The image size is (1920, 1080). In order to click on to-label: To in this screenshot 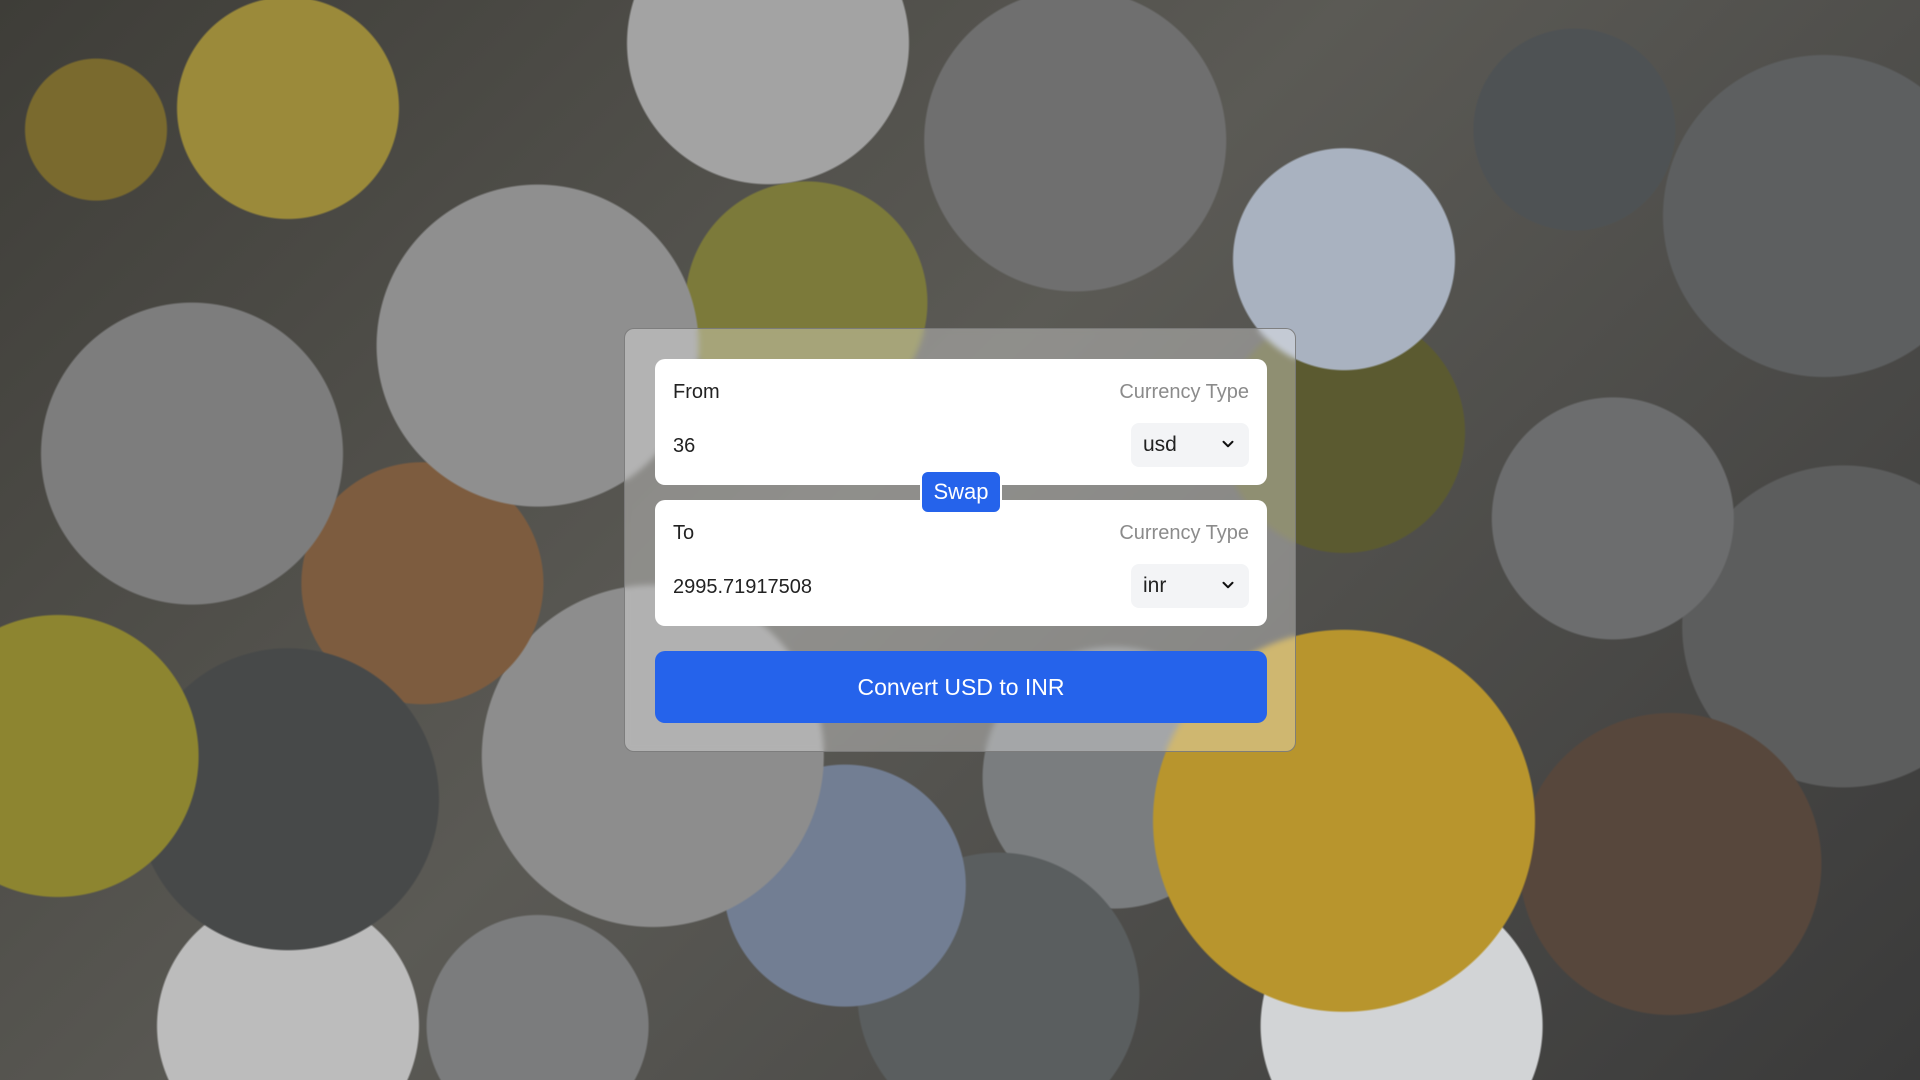, I will do `click(684, 533)`.